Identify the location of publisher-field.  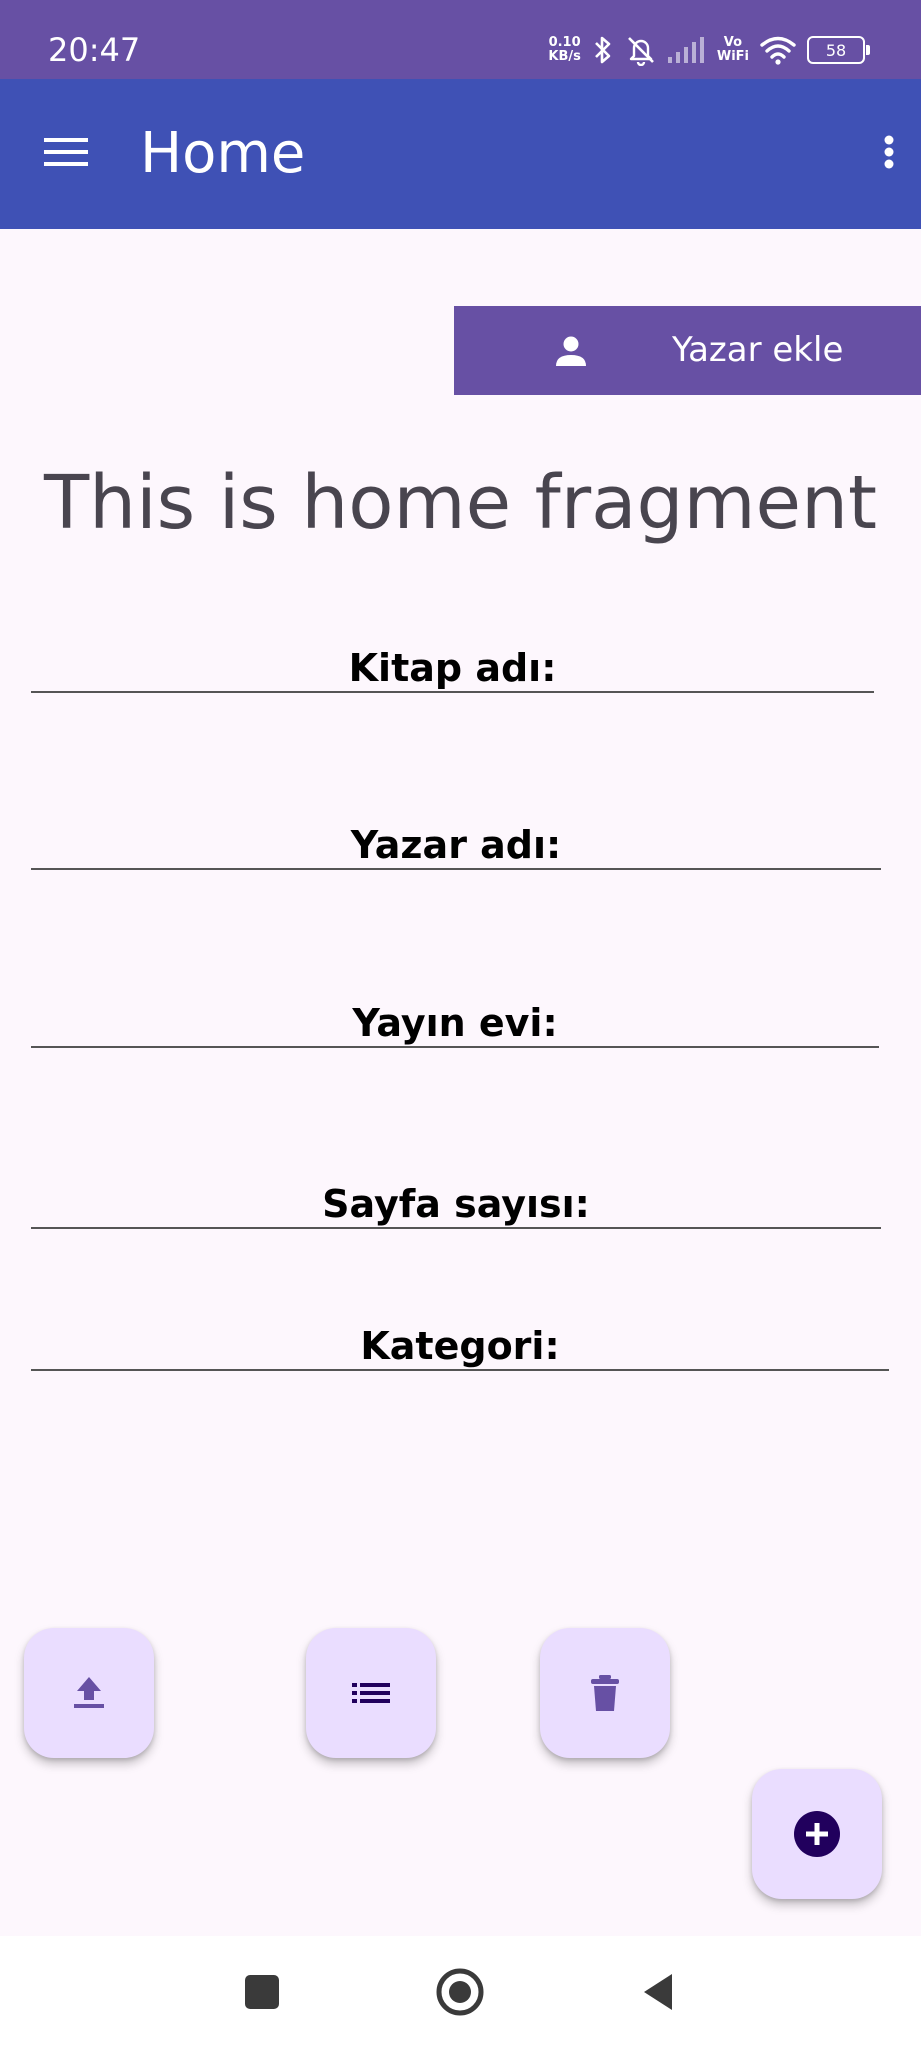
(455, 1024).